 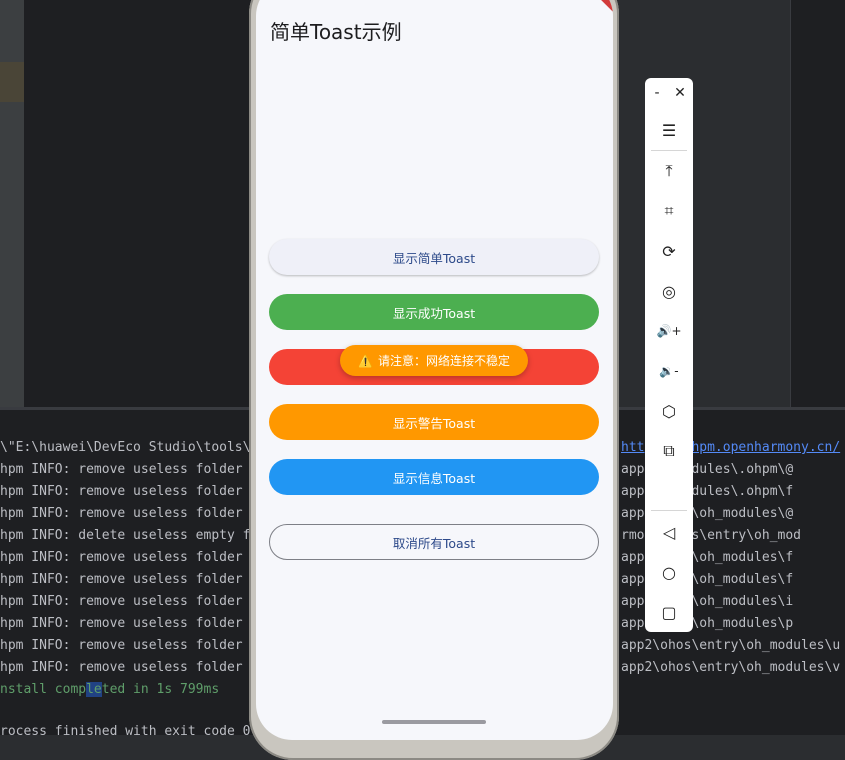 I want to click on show-warning-toast-button: 显示警告Toast, so click(x=434, y=422).